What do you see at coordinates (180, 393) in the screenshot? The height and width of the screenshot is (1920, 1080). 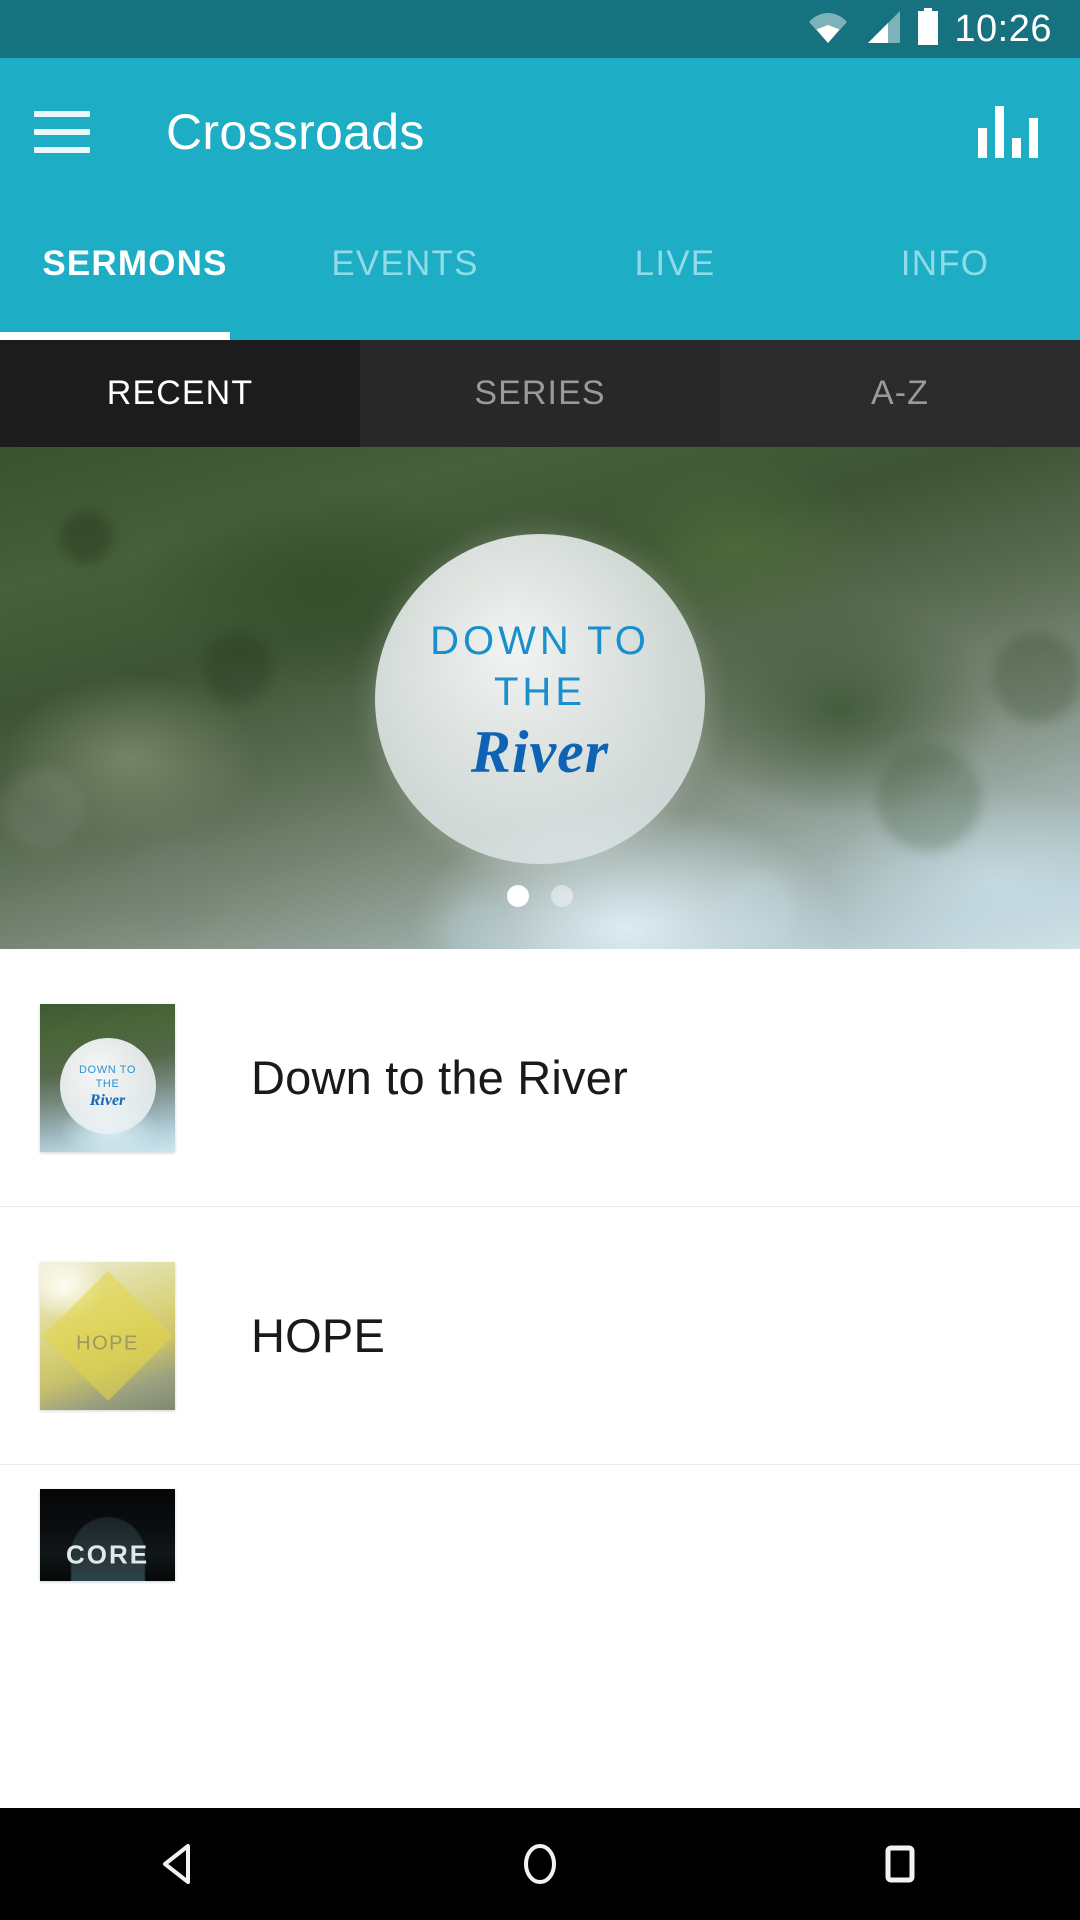 I see `subtab-recent: RECENT` at bounding box center [180, 393].